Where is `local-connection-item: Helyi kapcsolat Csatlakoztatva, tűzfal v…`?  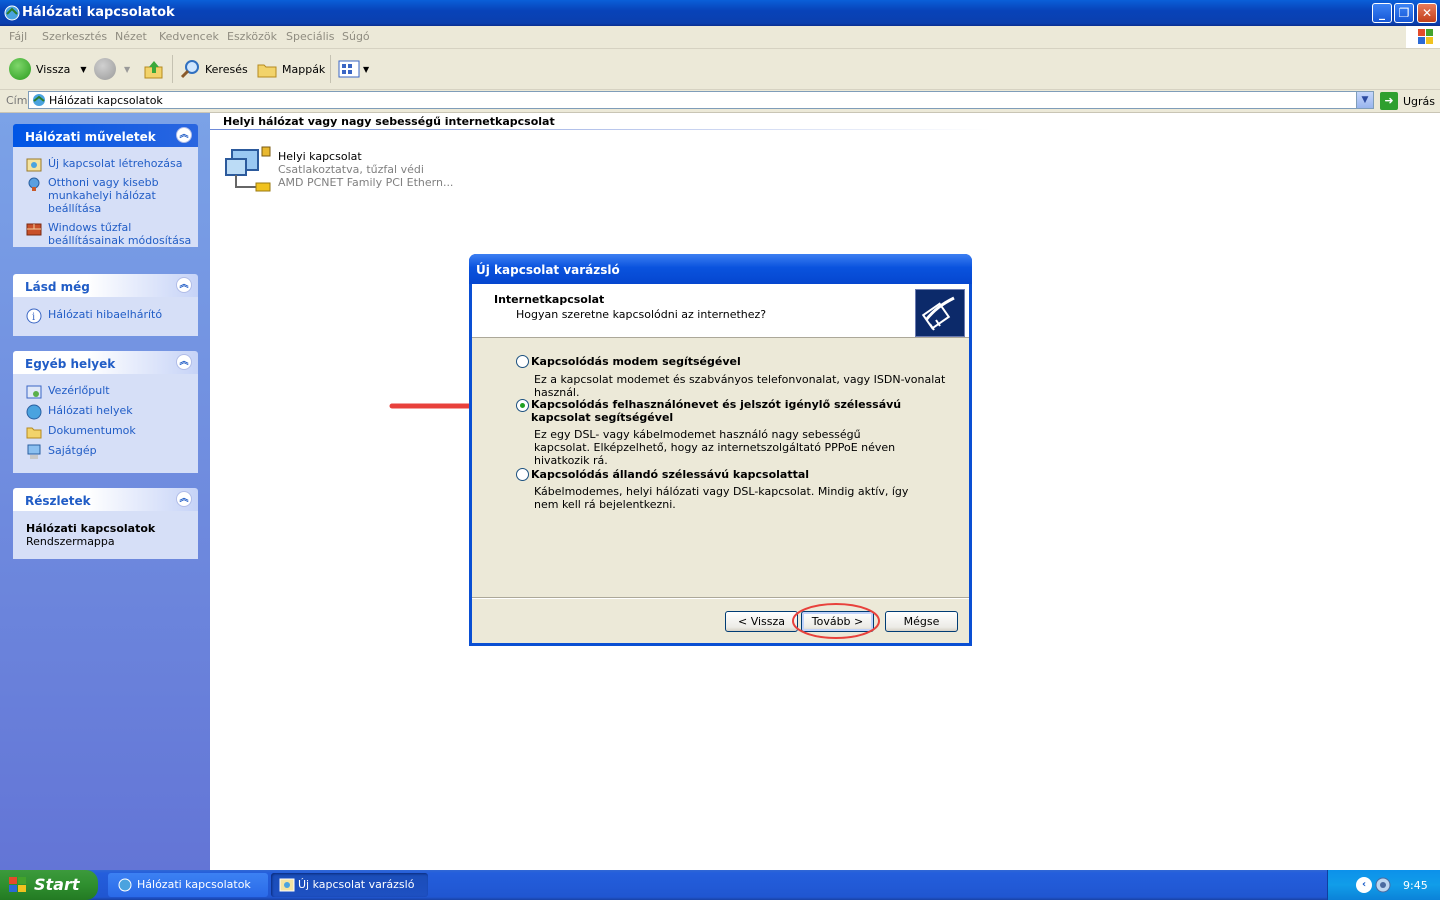
local-connection-item: Helyi kapcsolat Csatlakoztatva, tűzfal v… is located at coordinates (339, 169).